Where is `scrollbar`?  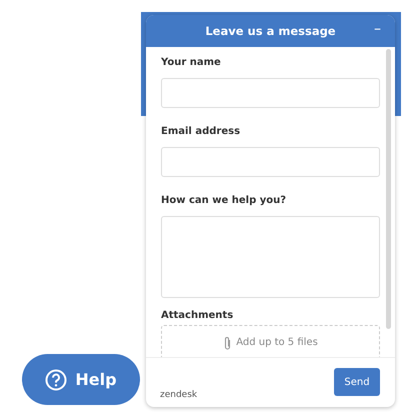
scrollbar is located at coordinates (388, 189).